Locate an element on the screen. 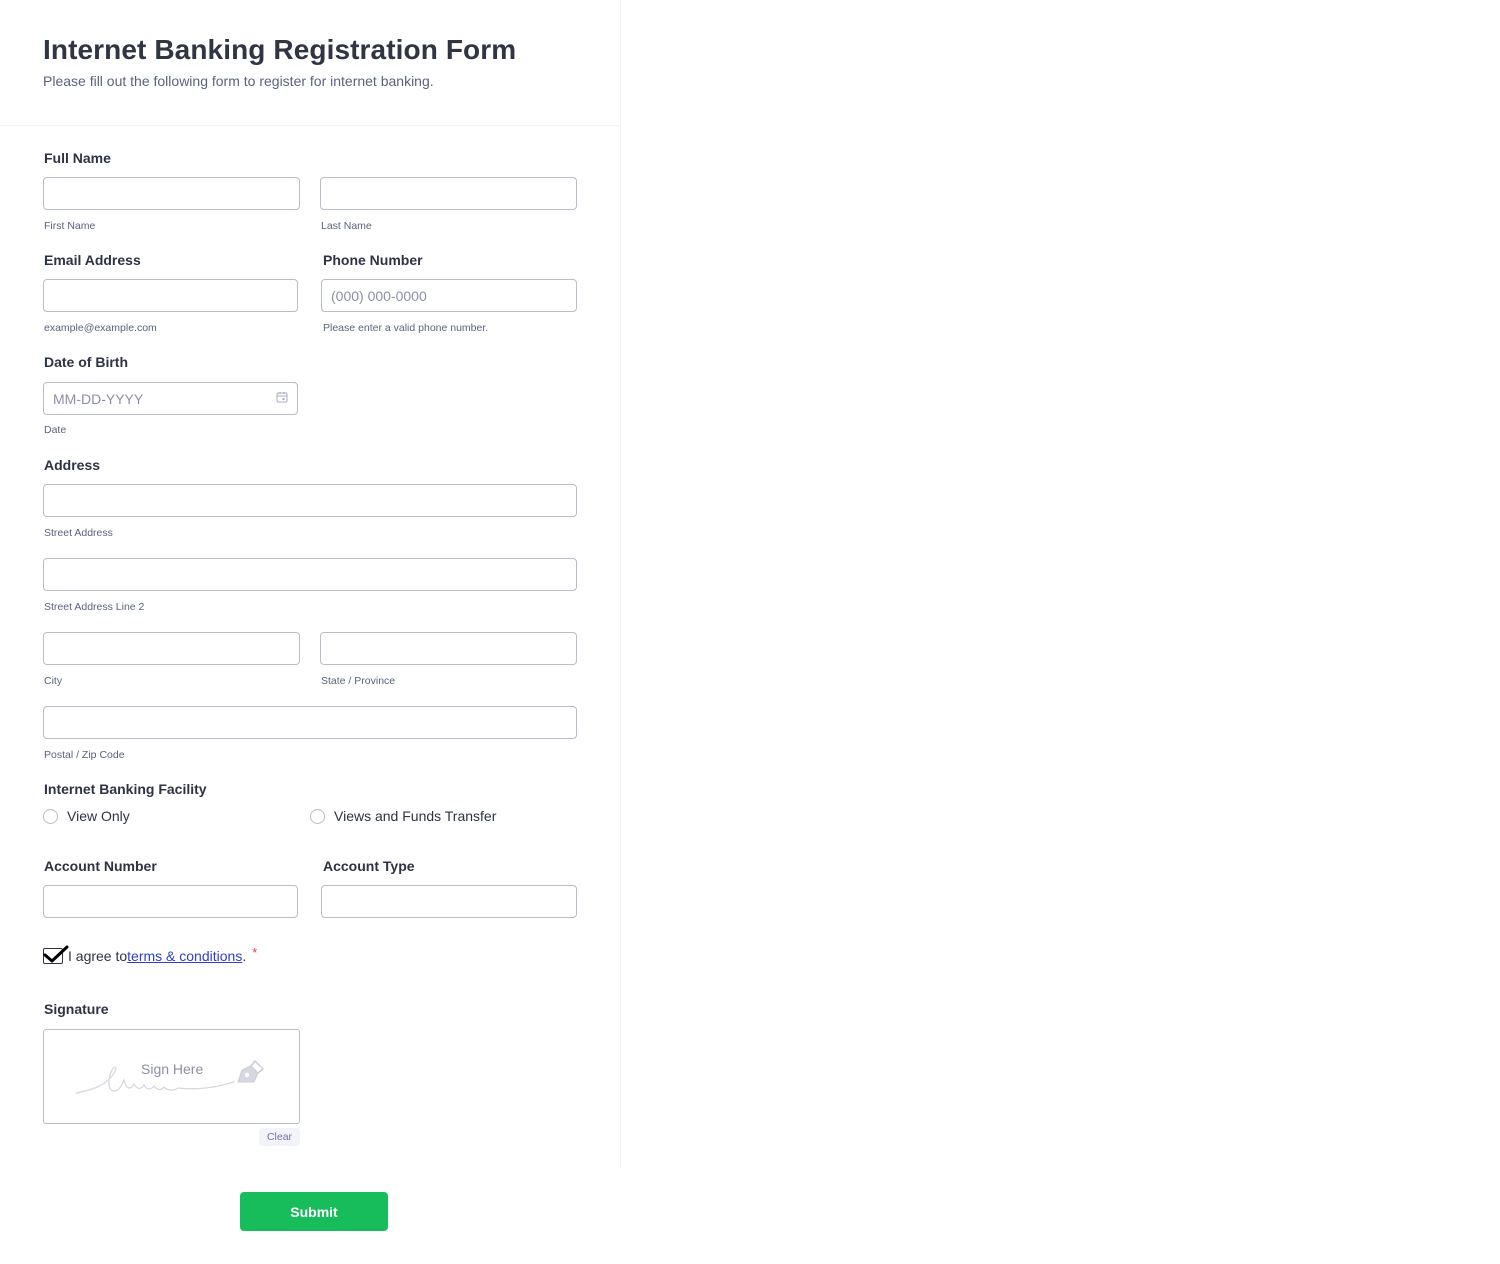 This screenshot has width=1500, height=1264. radio-views-and-funds-transfer-label: Views and Funds Transfer is located at coordinates (415, 816).